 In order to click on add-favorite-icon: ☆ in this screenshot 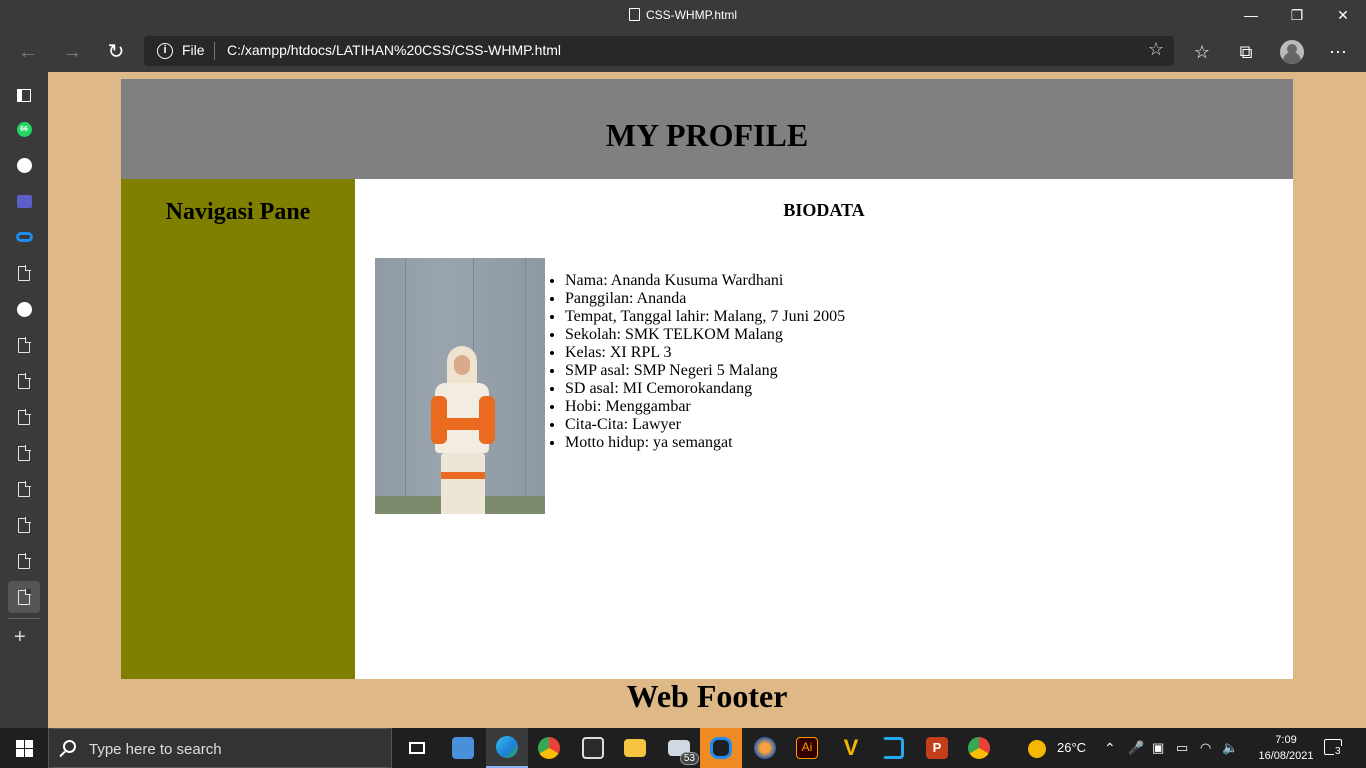, I will do `click(1156, 49)`.